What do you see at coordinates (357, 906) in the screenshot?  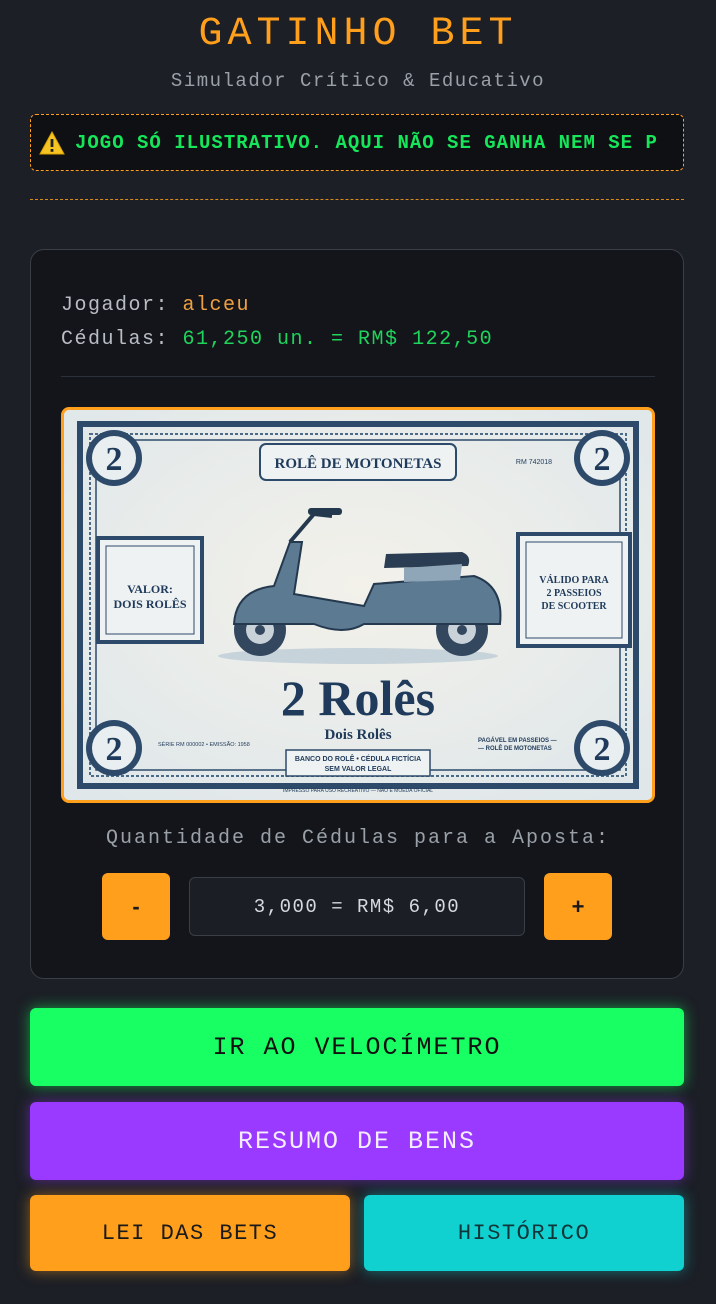 I see `bet-quantity-display: 3,000 = RM$ 6,00` at bounding box center [357, 906].